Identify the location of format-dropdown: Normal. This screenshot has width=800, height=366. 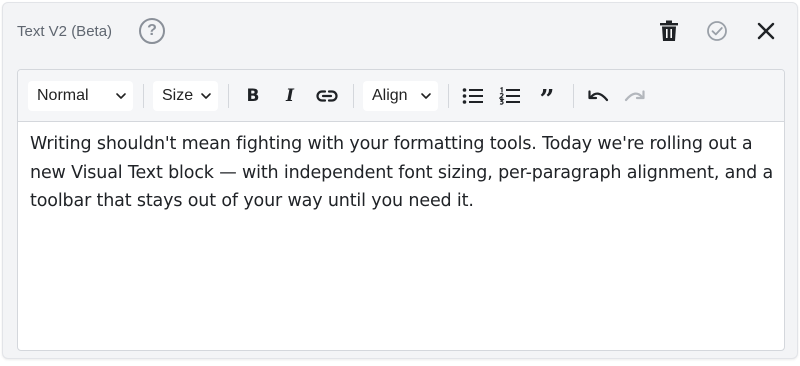
(80, 96).